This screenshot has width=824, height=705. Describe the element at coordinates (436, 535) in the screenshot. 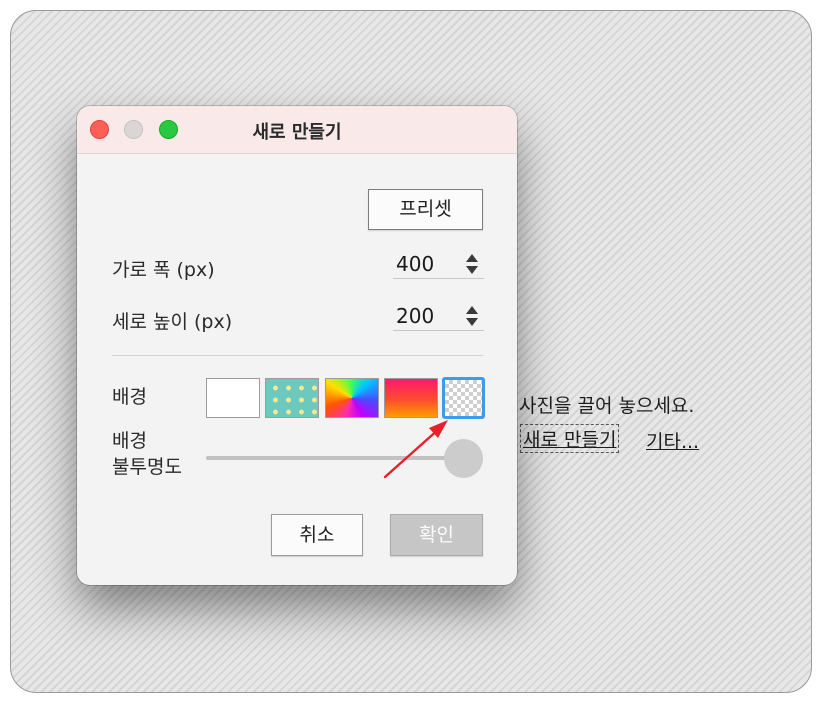

I see `confirm-button: 확인` at that location.